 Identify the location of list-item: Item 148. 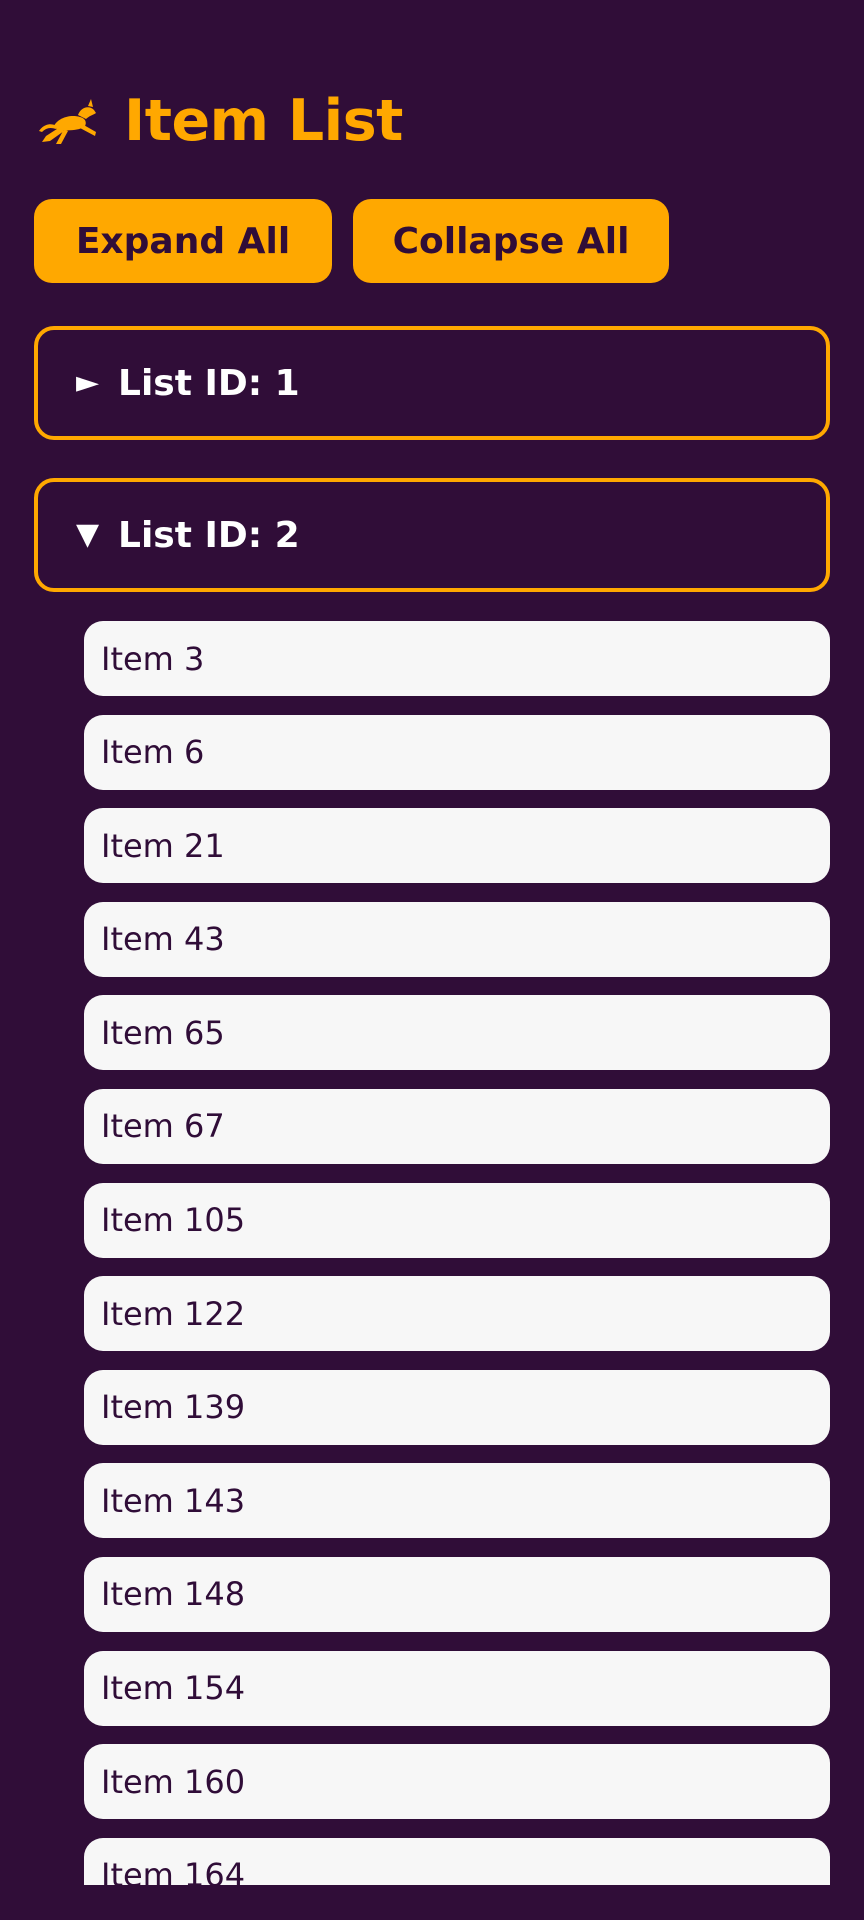
(457, 1594).